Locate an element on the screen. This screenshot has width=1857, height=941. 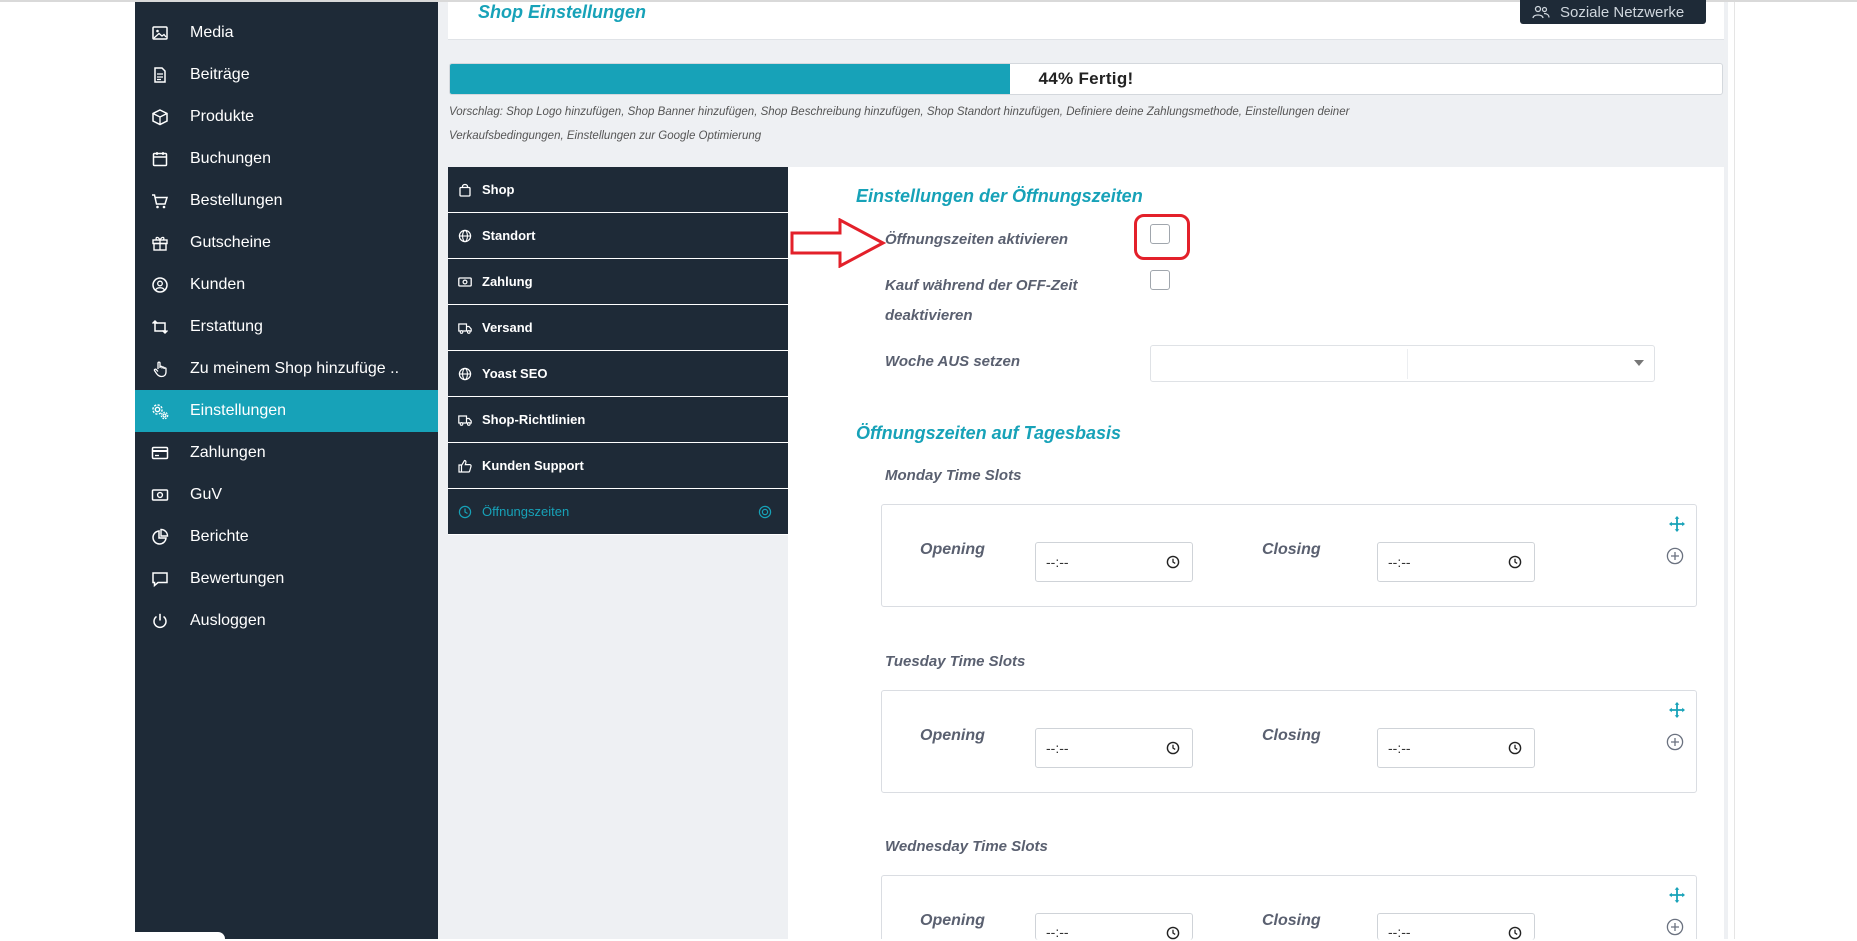
page-right-edge is located at coordinates (1734, 470).